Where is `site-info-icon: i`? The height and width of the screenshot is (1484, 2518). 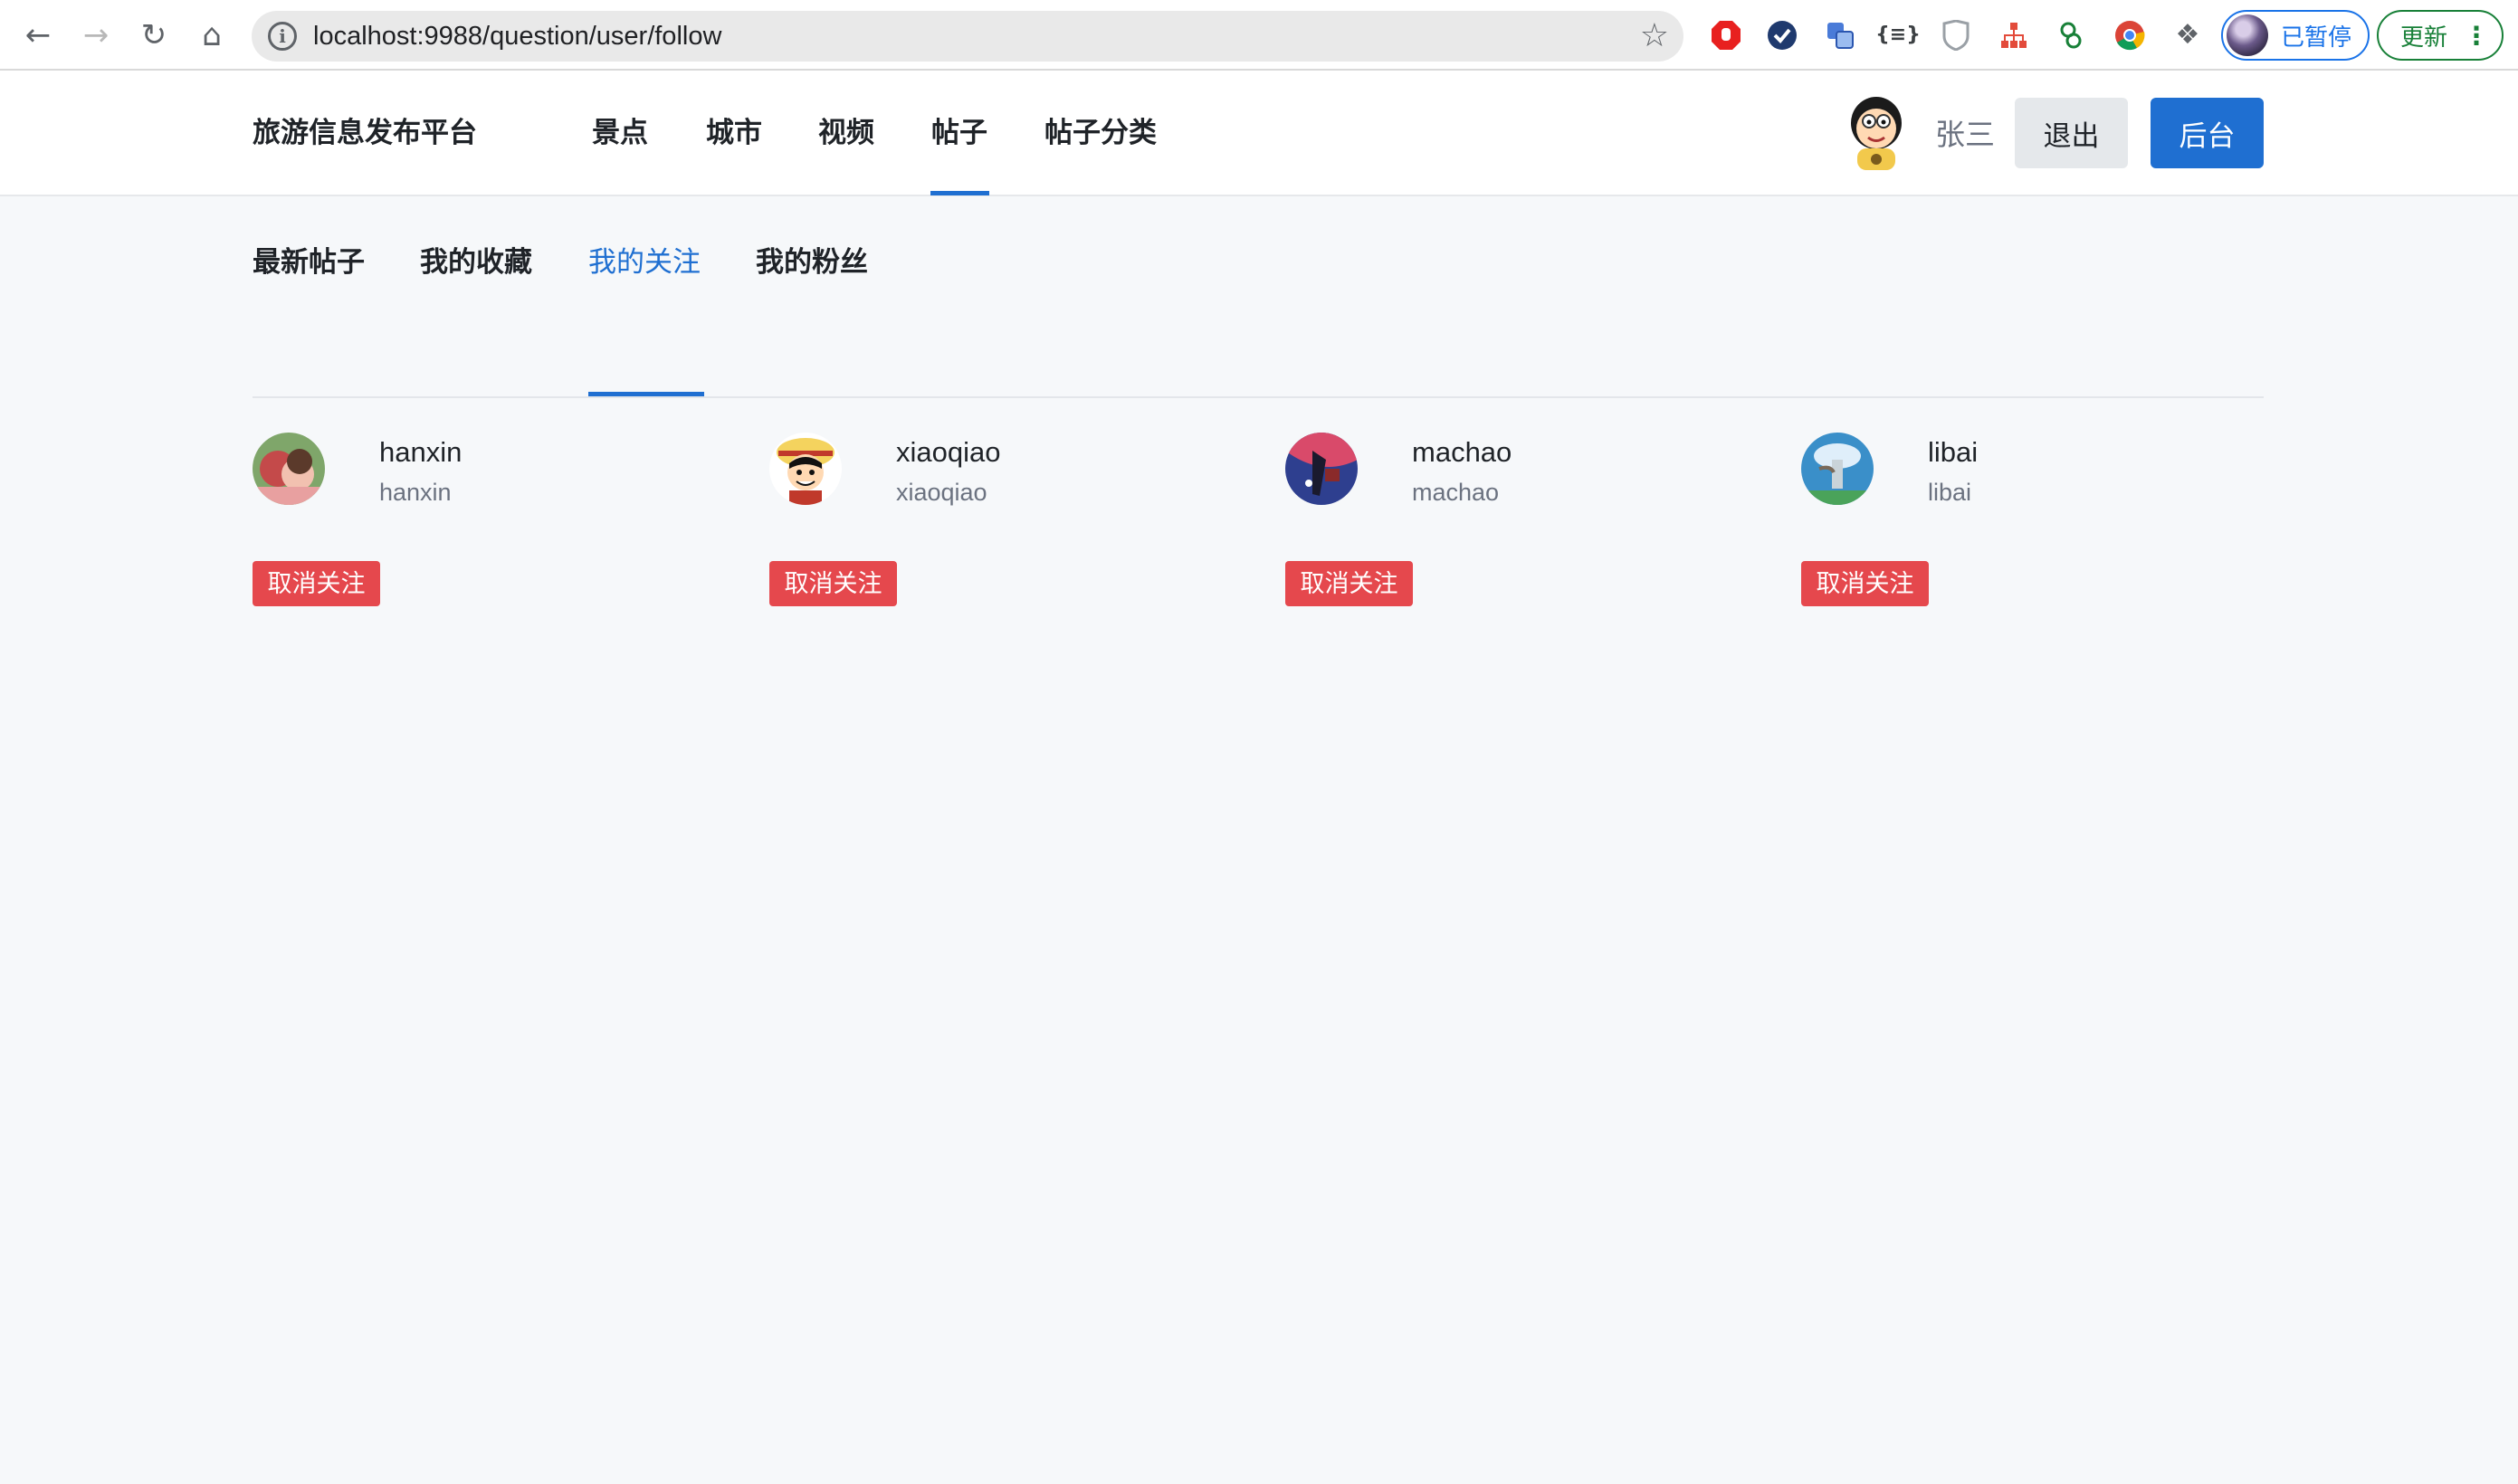 site-info-icon: i is located at coordinates (282, 36).